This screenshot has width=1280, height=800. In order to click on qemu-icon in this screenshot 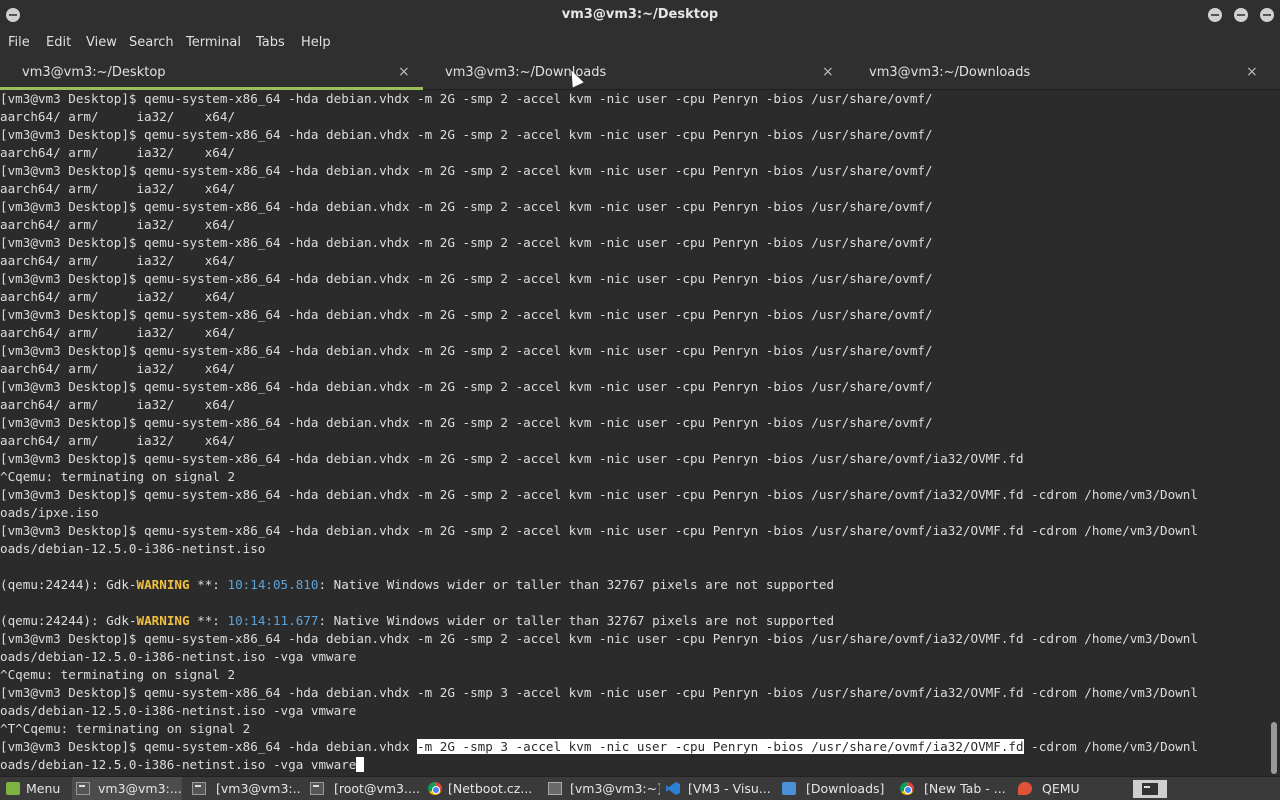, I will do `click(1025, 788)`.